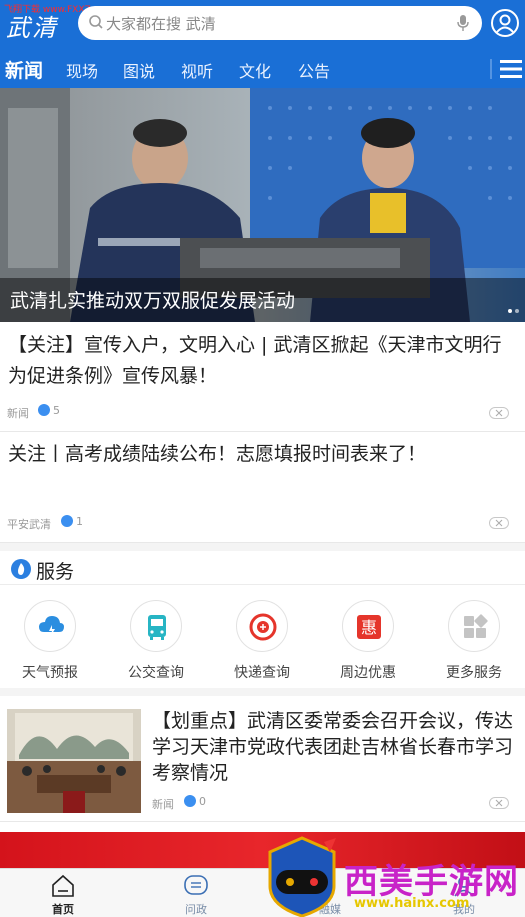  What do you see at coordinates (280, 23) in the screenshot?
I see `search-bar: 大家都在搜 武清` at bounding box center [280, 23].